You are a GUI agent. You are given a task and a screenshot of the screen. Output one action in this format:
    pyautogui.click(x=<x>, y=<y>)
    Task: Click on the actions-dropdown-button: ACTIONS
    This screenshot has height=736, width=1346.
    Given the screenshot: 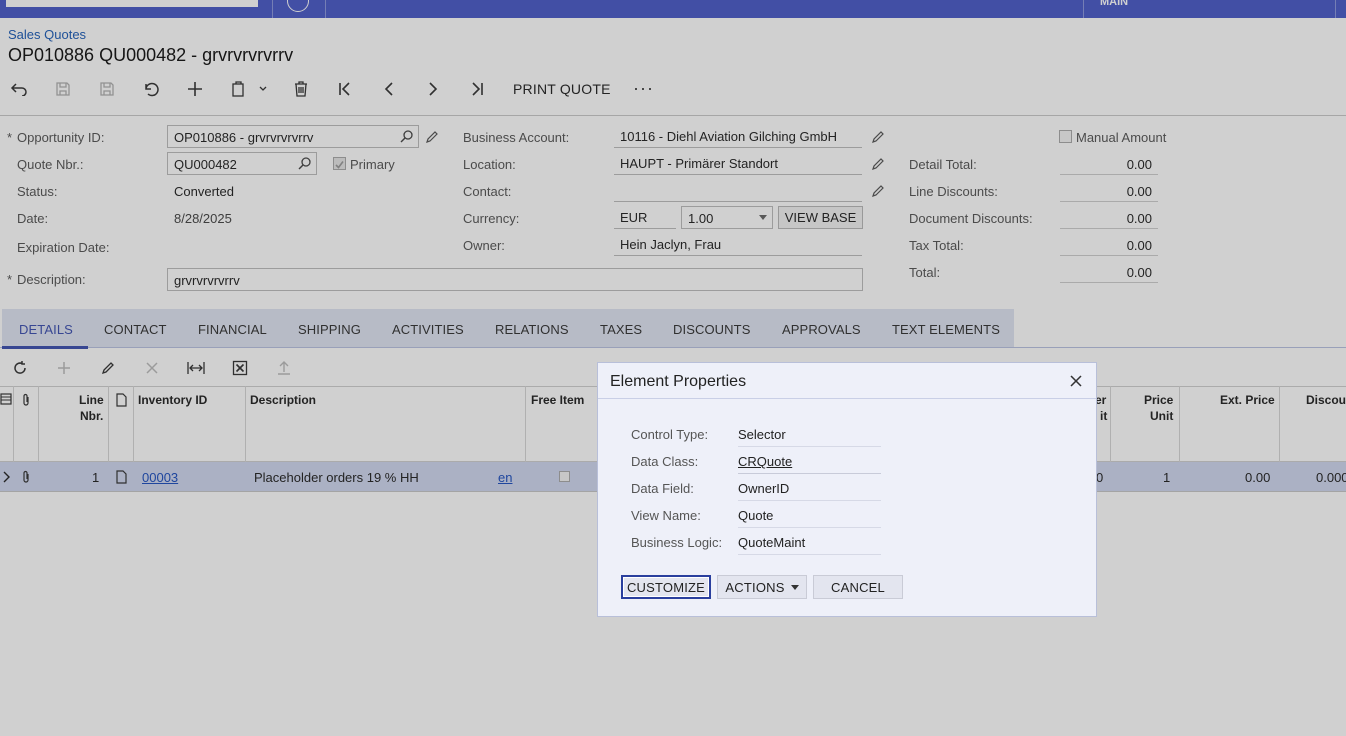 What is the action you would take?
    pyautogui.click(x=762, y=587)
    